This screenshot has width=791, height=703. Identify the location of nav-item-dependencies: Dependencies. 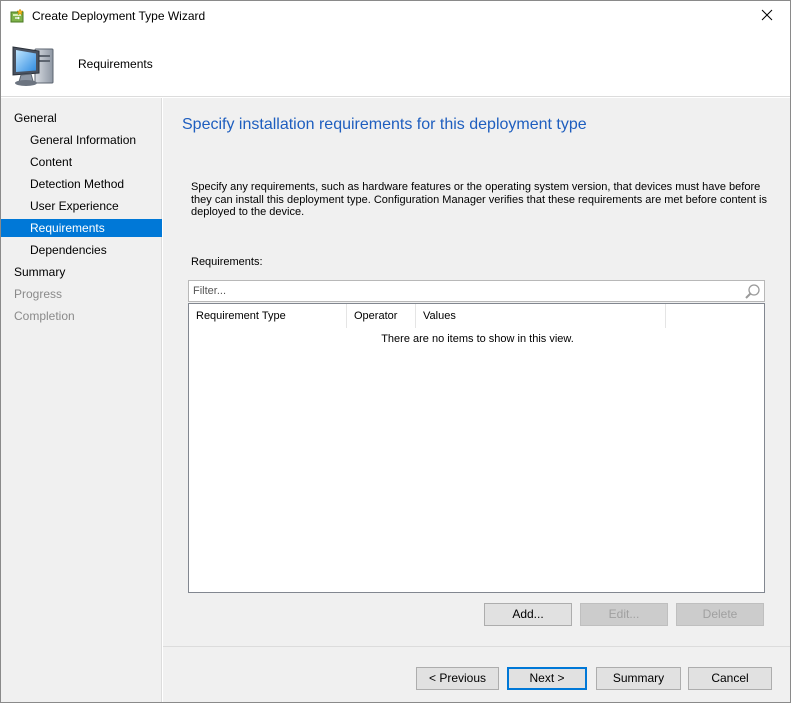
(81, 250).